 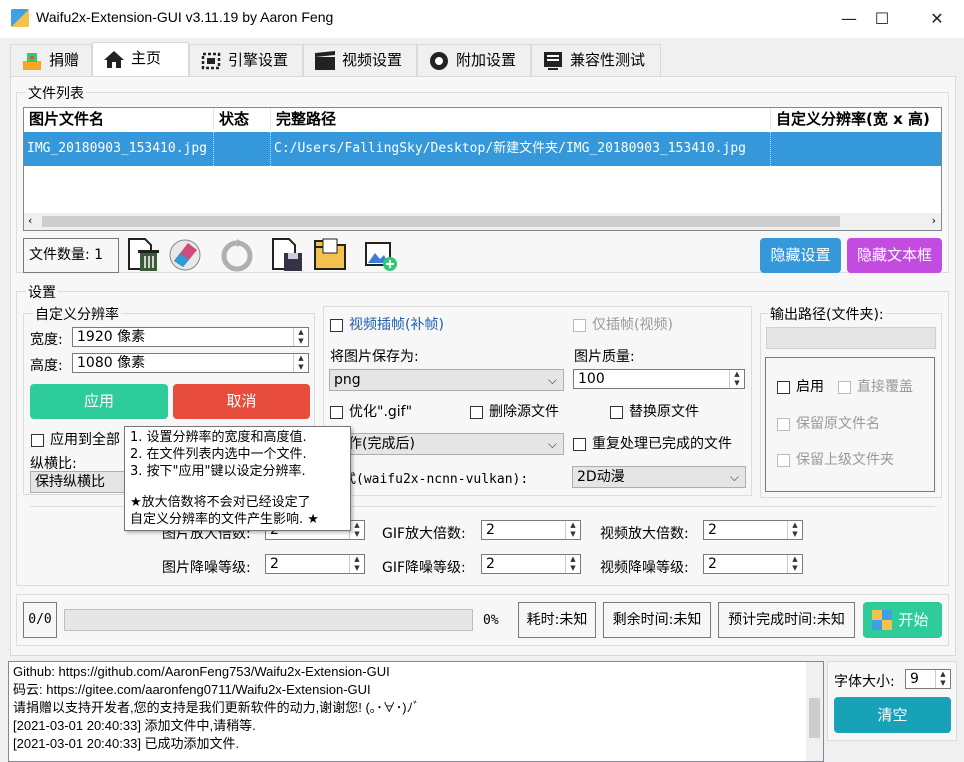 I want to click on start-icon, so click(x=882, y=620).